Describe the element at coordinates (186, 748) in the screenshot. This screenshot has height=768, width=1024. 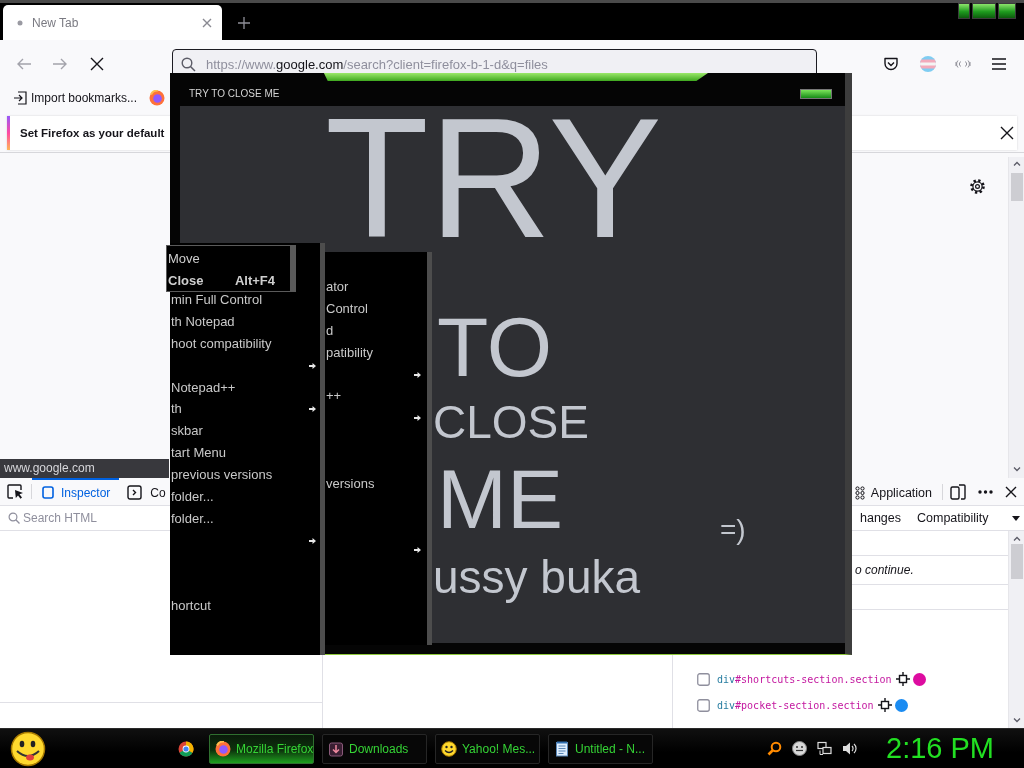
I see `round-logo-icon` at that location.